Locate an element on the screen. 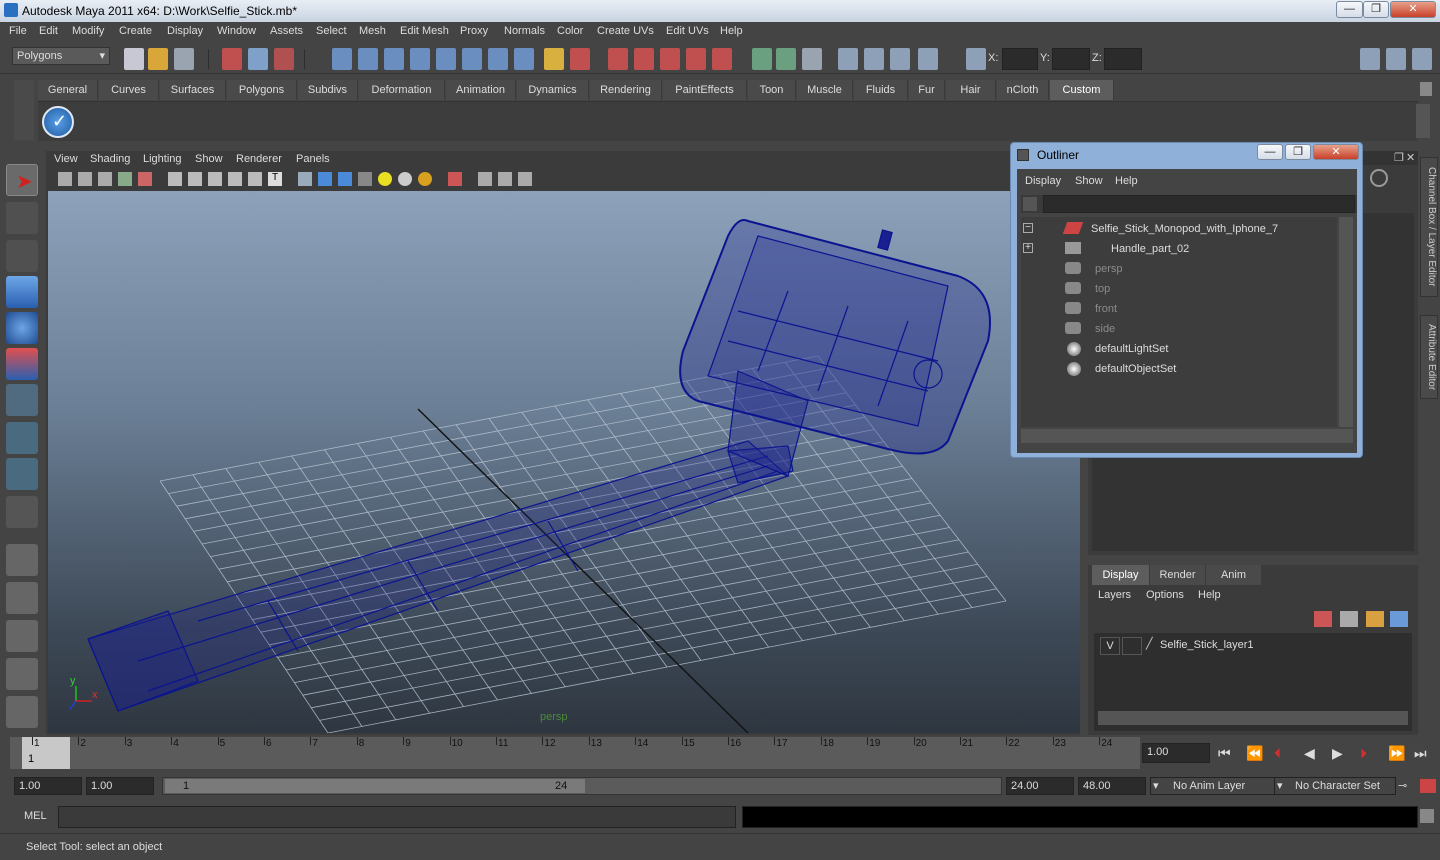 The width and height of the screenshot is (1440, 860). resolution-gate-icon is located at coordinates (215, 179).